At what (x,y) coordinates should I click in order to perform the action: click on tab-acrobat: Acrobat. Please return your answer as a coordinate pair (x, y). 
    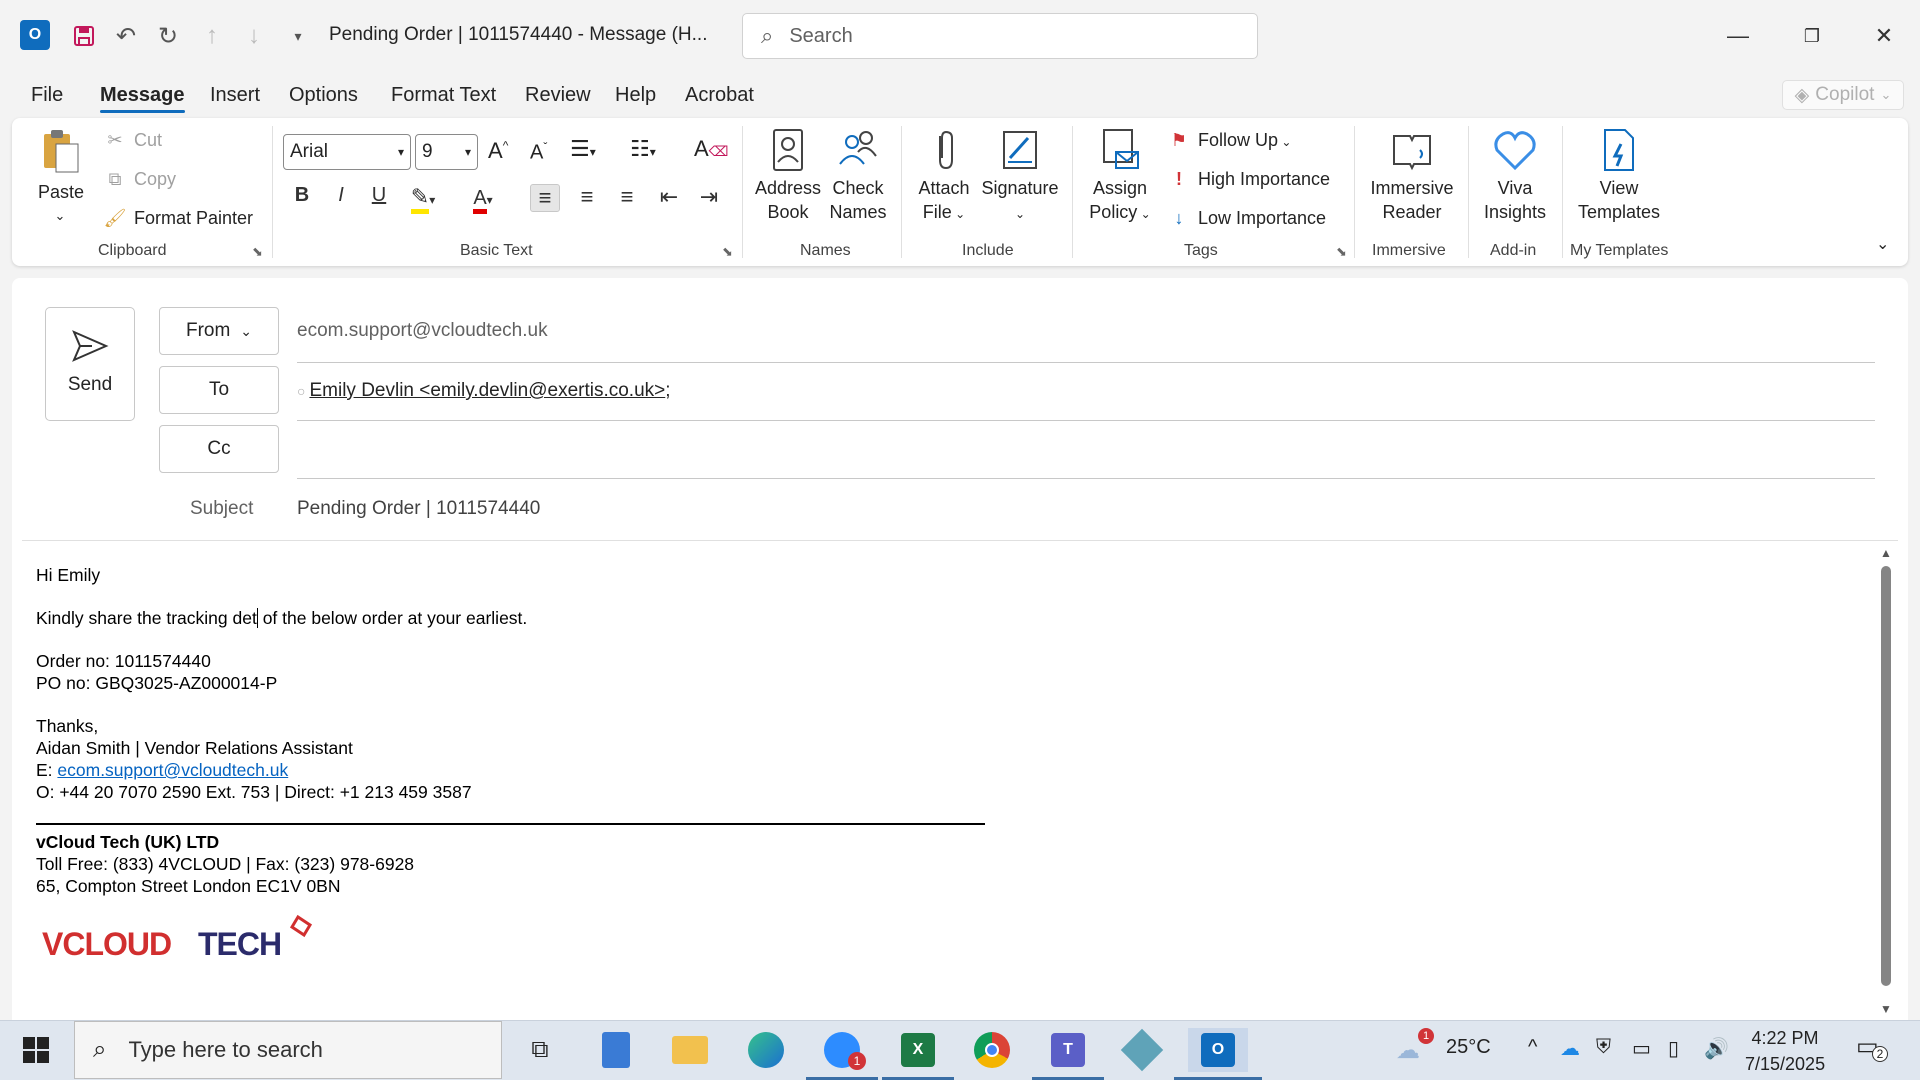
    Looking at the image, I should click on (719, 95).